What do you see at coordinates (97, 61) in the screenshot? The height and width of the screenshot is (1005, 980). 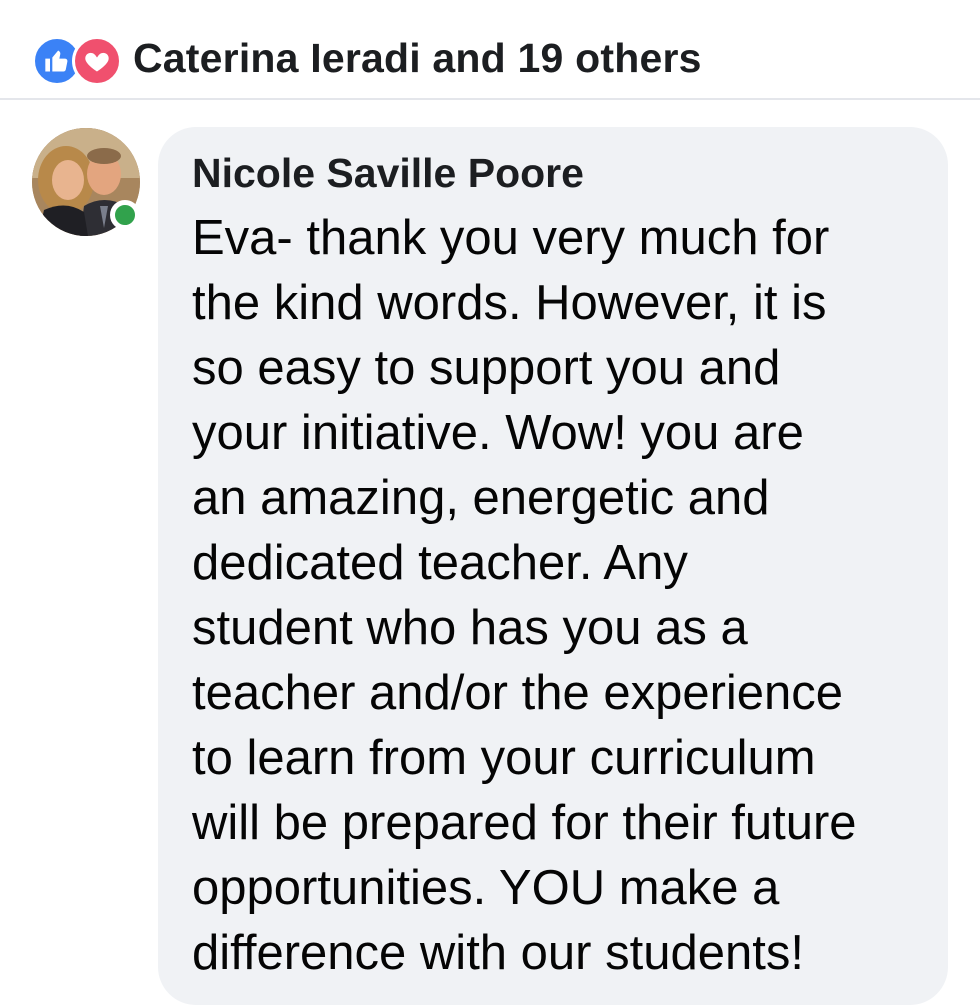 I see `love-icon` at bounding box center [97, 61].